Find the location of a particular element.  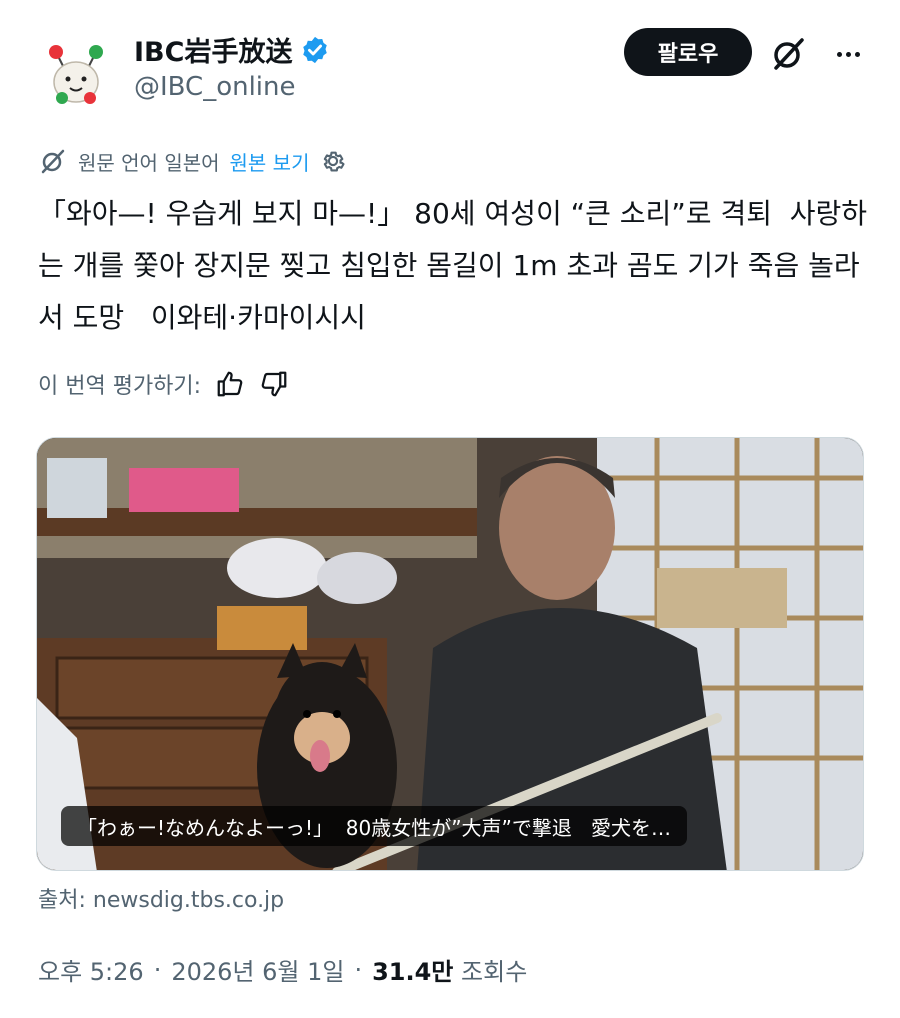

tweet-time: 오후 5:26 is located at coordinates (91, 969).